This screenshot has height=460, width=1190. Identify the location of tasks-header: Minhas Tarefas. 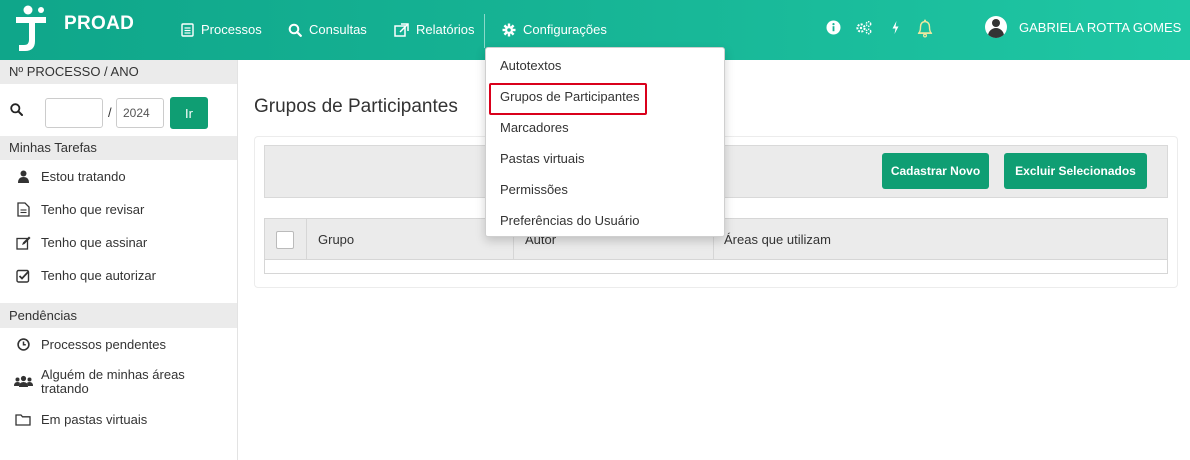
(118, 148).